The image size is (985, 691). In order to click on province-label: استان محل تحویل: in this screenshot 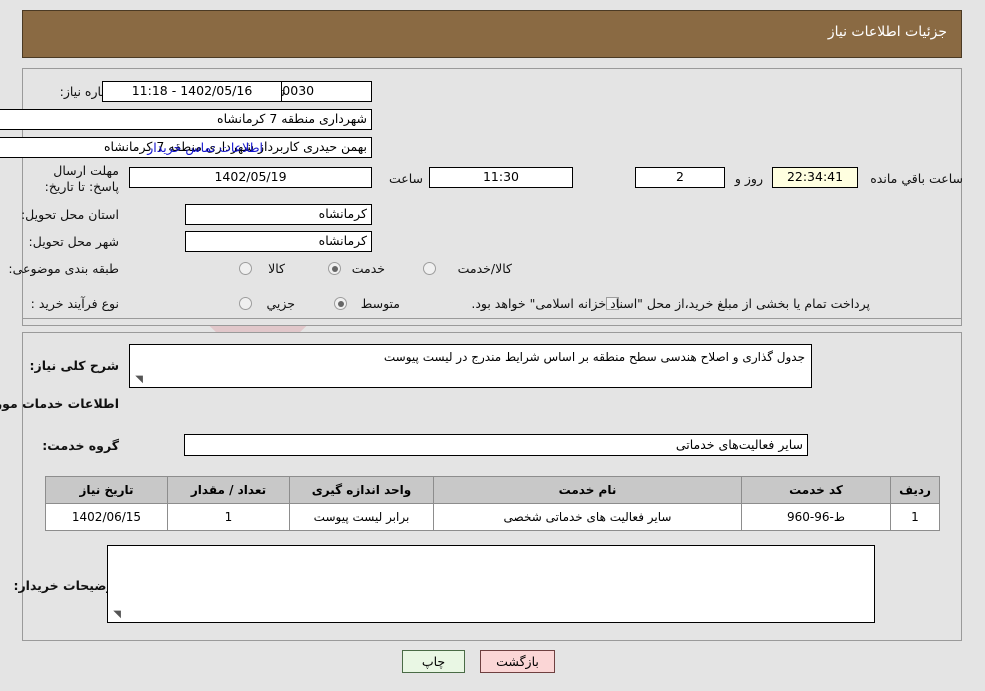, I will do `click(69, 214)`.